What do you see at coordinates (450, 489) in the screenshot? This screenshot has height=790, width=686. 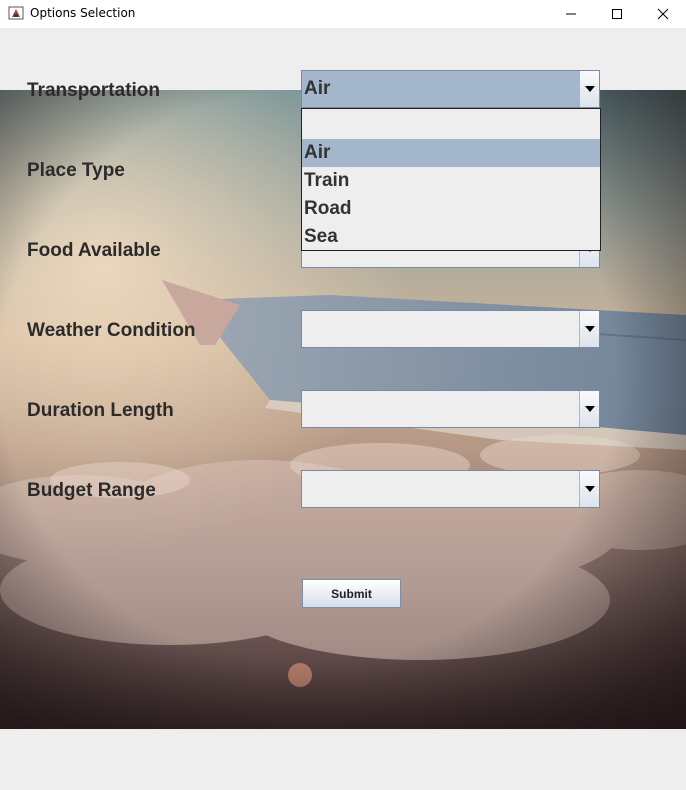 I see `budget-range-combobox` at bounding box center [450, 489].